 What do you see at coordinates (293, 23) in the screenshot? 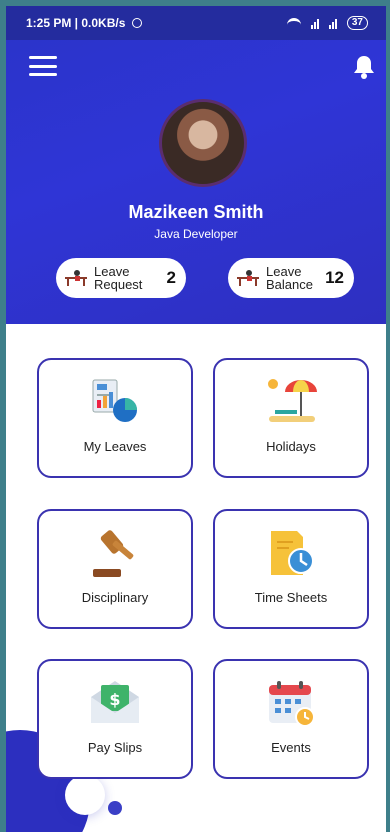
I see `wifi-icon` at bounding box center [293, 23].